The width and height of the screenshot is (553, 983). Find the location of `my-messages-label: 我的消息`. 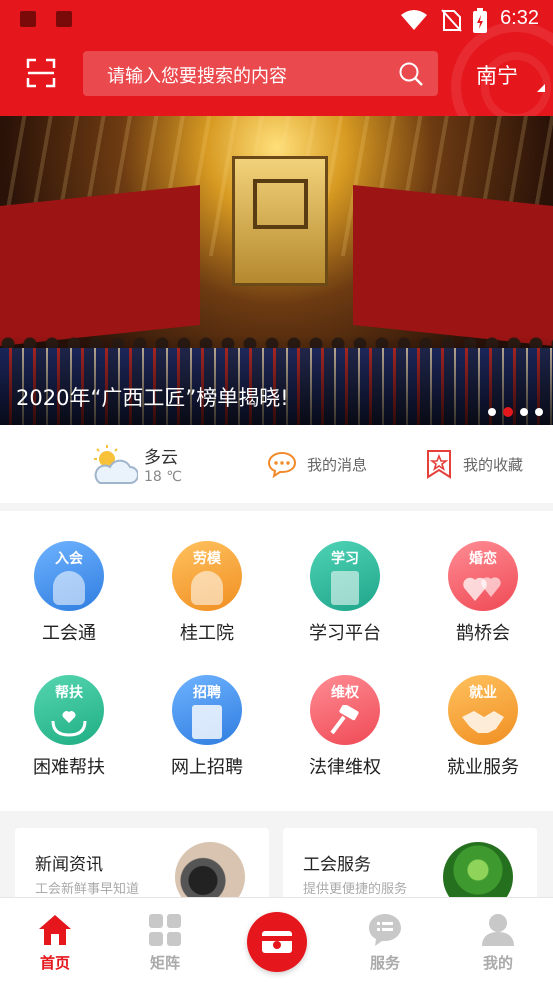

my-messages-label: 我的消息 is located at coordinates (337, 464).